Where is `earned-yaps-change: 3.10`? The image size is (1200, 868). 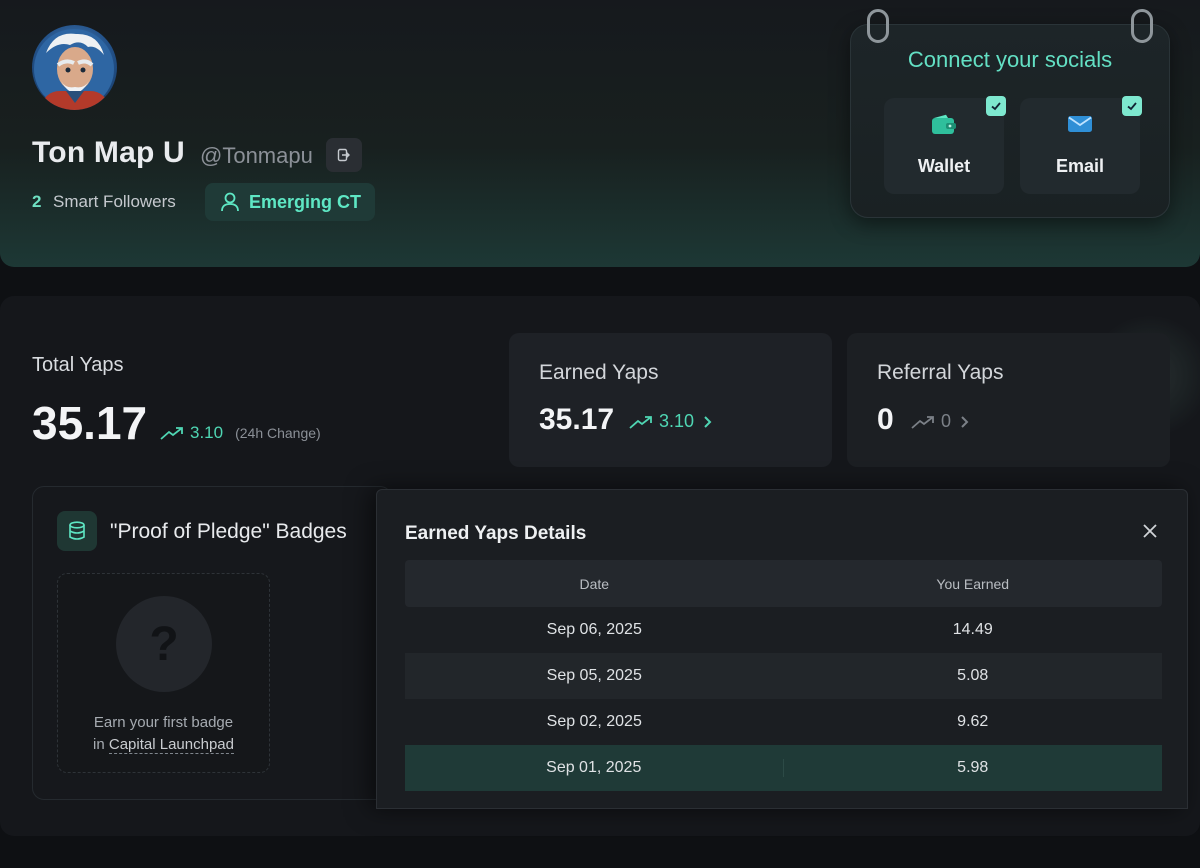
earned-yaps-change: 3.10 is located at coordinates (671, 421).